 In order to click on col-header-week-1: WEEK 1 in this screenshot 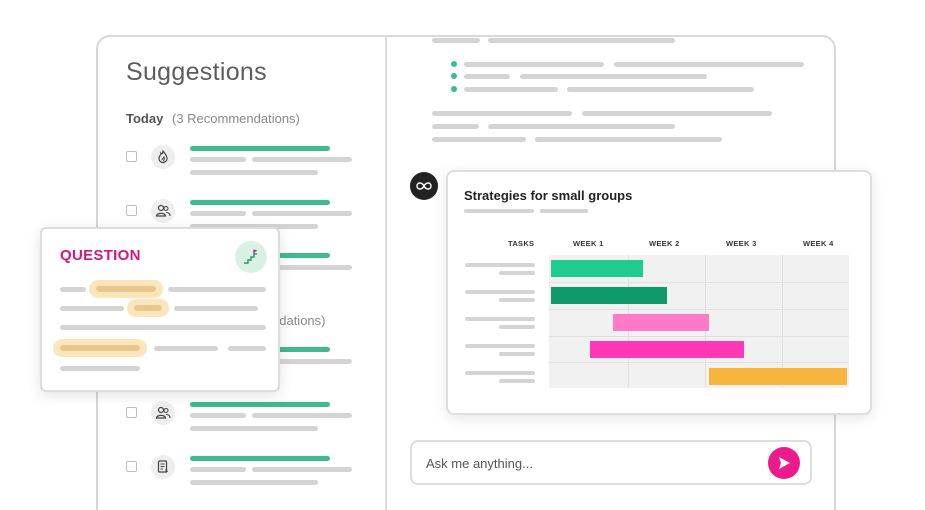, I will do `click(588, 243)`.